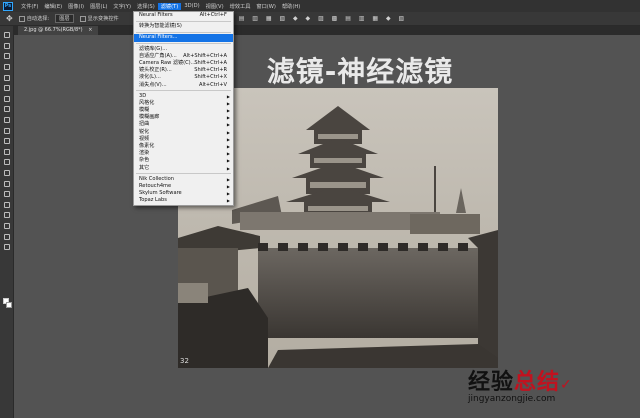  What do you see at coordinates (144, 131) in the screenshot?
I see `filter-menu-item-label: 锐化` at bounding box center [144, 131].